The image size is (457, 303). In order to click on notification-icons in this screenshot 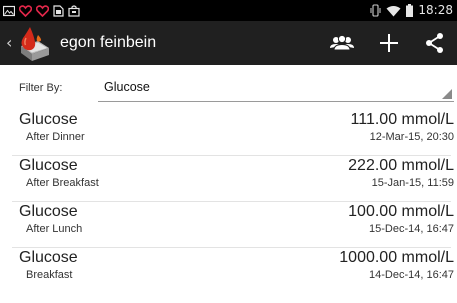, I will do `click(41, 10)`.